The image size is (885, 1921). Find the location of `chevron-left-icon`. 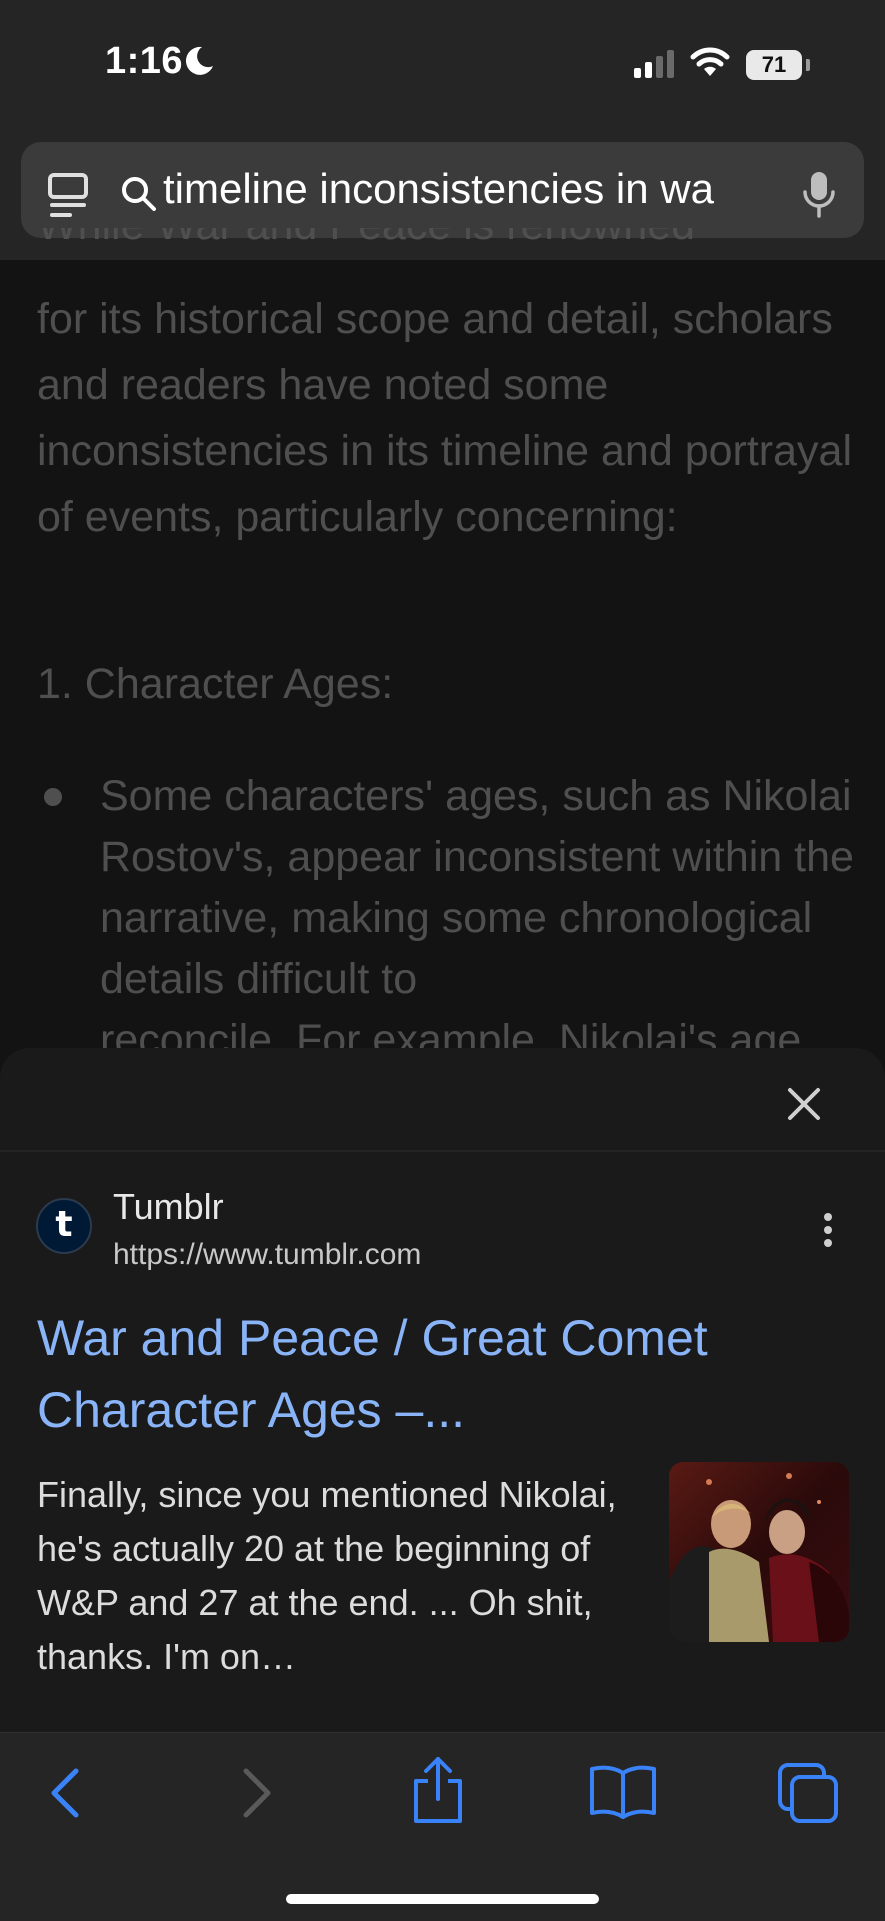

chevron-left-icon is located at coordinates (66, 1793).